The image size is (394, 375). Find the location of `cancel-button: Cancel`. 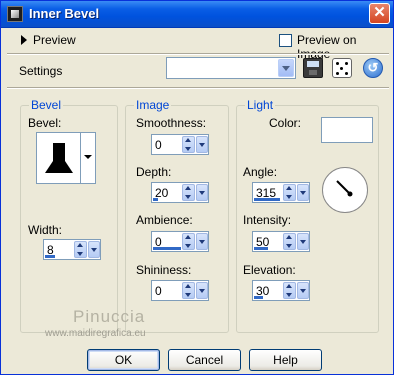

cancel-button: Cancel is located at coordinates (204, 360).